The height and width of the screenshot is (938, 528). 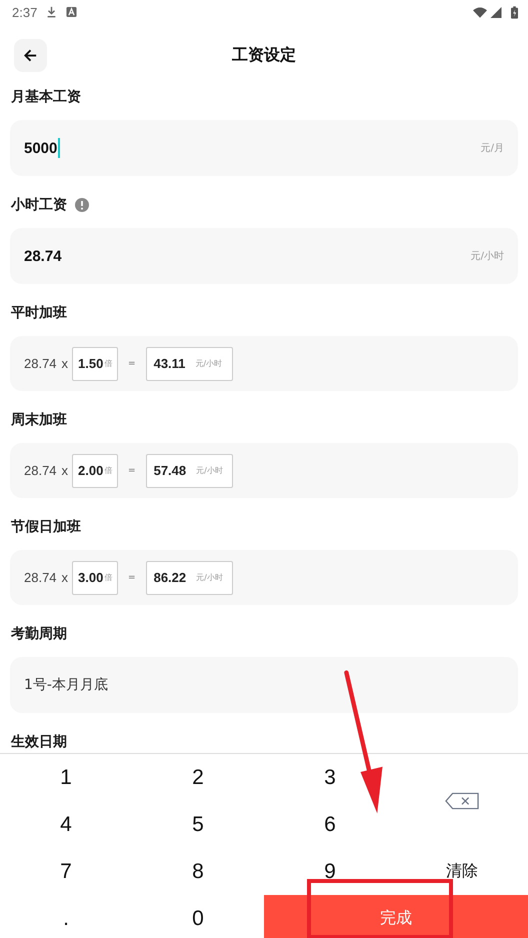 I want to click on status-time: 2:37, so click(x=25, y=12).